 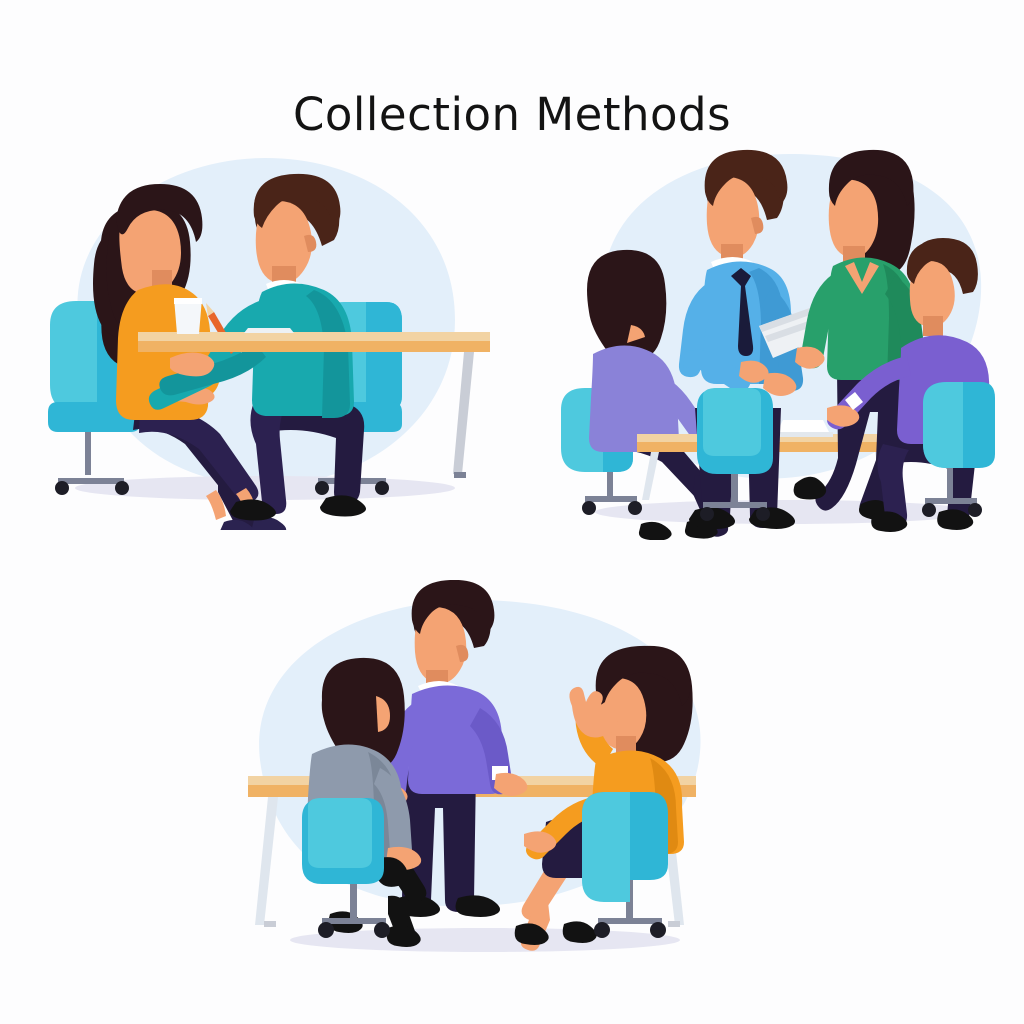 What do you see at coordinates (512, 115) in the screenshot?
I see `page-title: Collection Methods` at bounding box center [512, 115].